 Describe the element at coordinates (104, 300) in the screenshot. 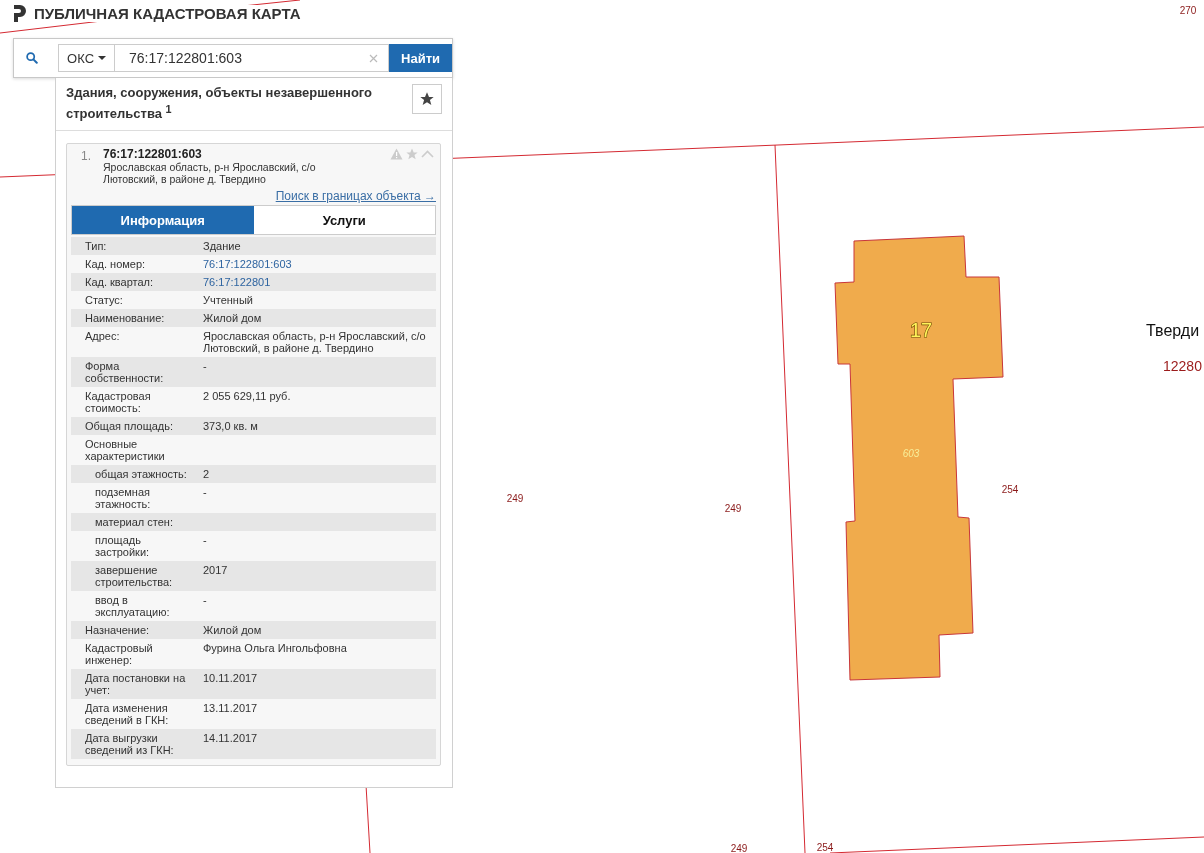

I see `field-label: Статус:` at that location.